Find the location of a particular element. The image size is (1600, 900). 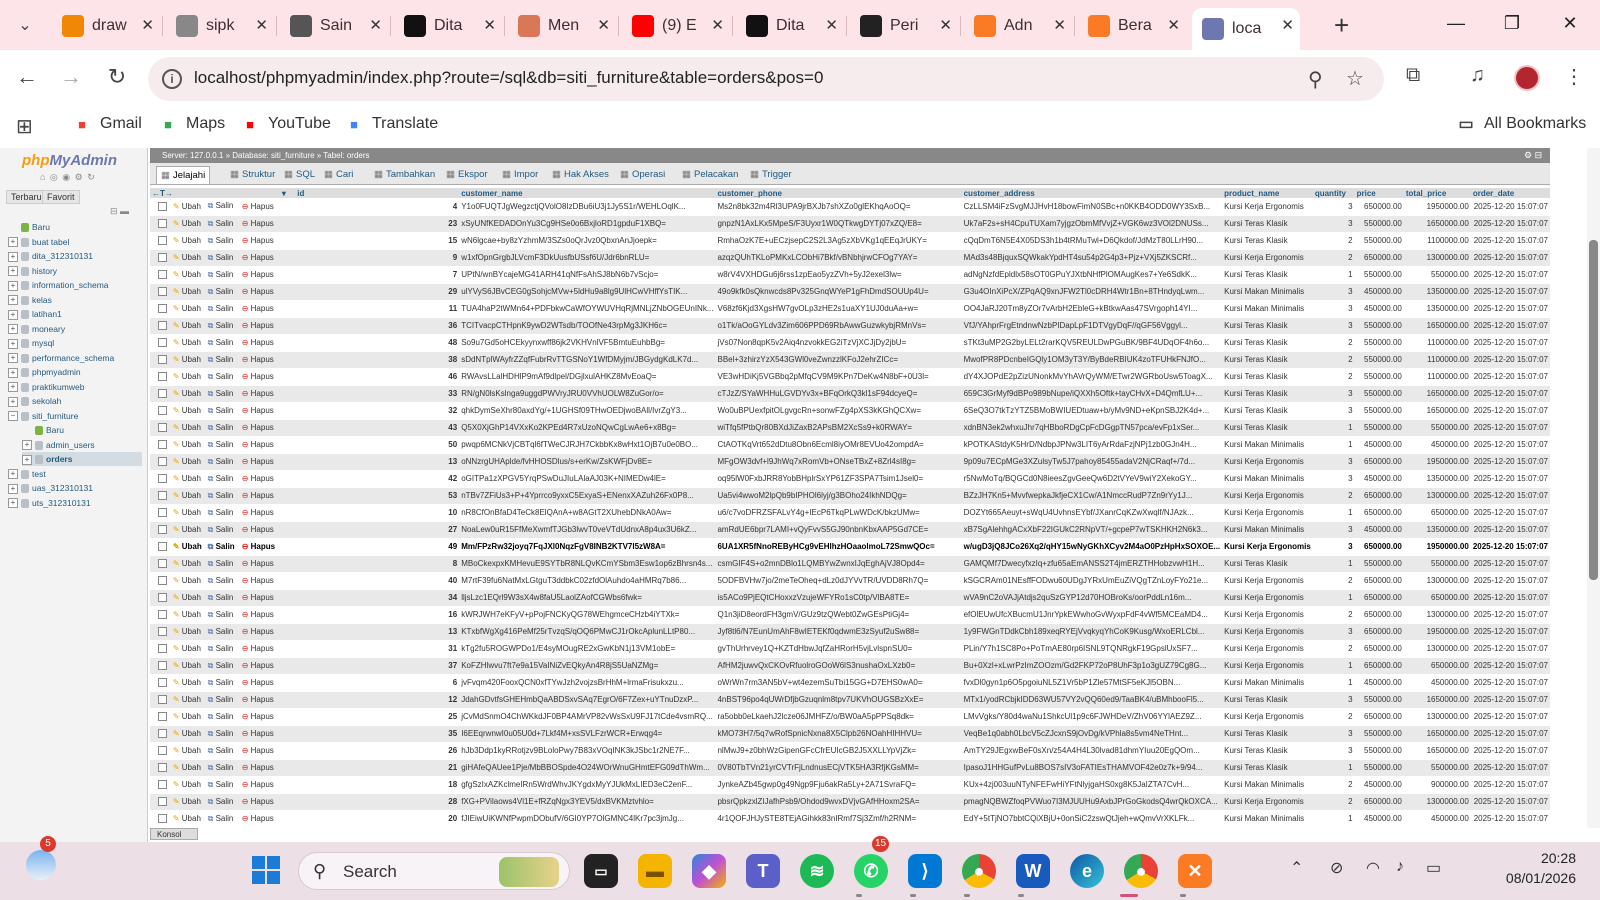

cell-id: 20 is located at coordinates (377, 819).